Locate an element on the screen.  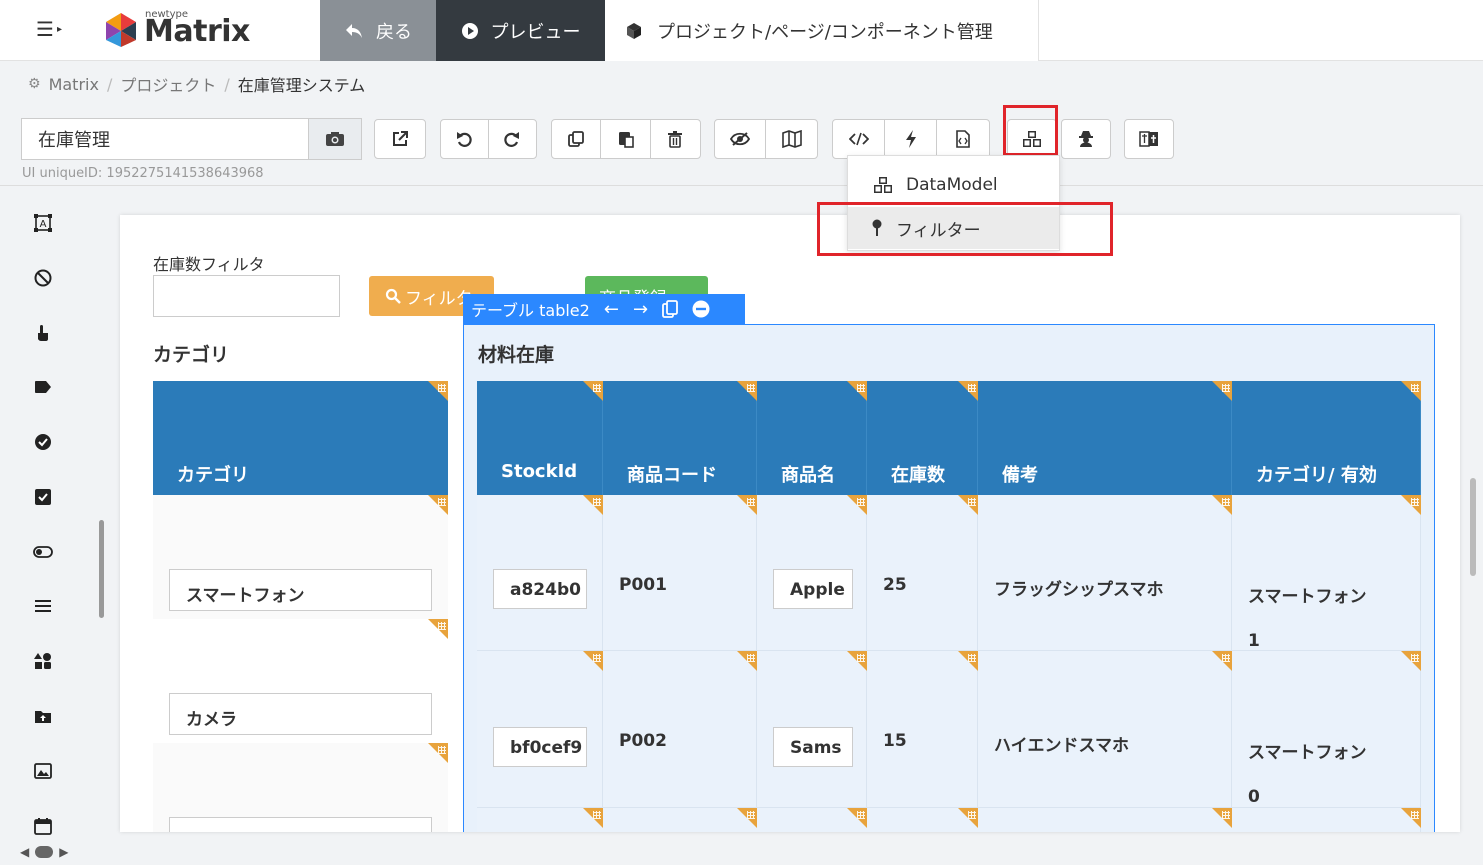
arrow-right-icon: → is located at coordinates (640, 309).